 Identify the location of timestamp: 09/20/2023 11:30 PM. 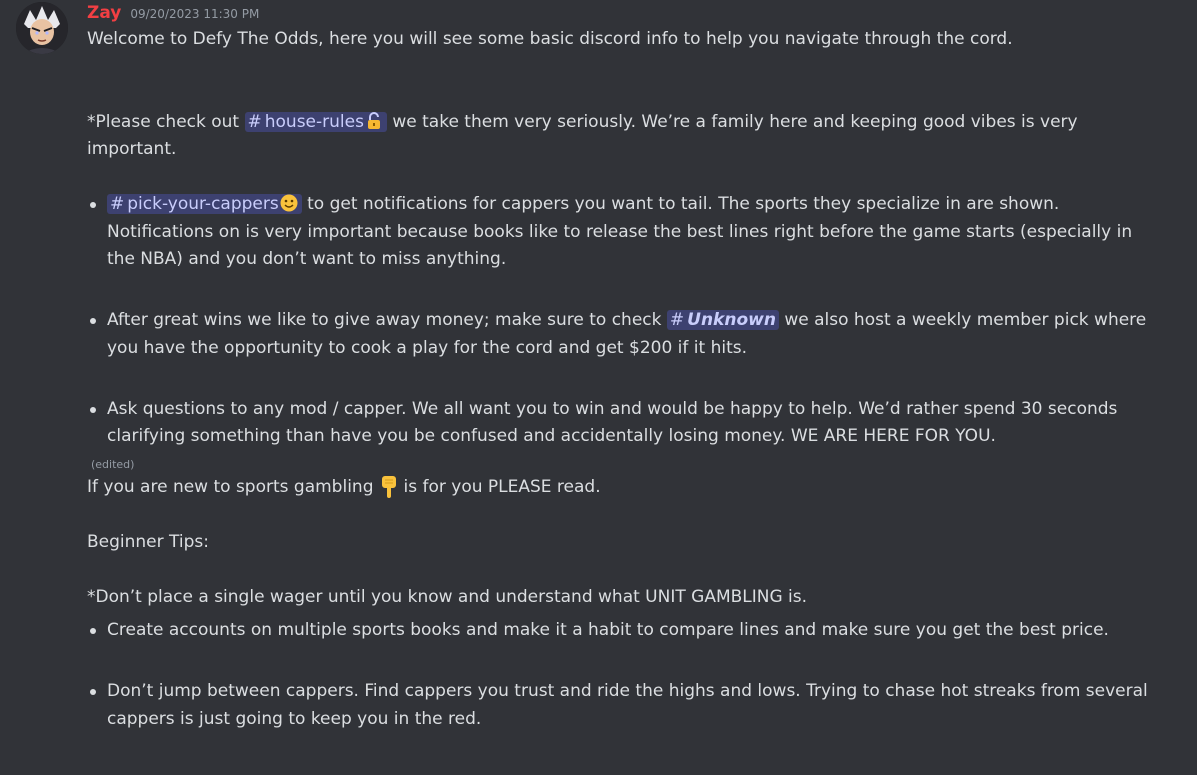
(194, 14).